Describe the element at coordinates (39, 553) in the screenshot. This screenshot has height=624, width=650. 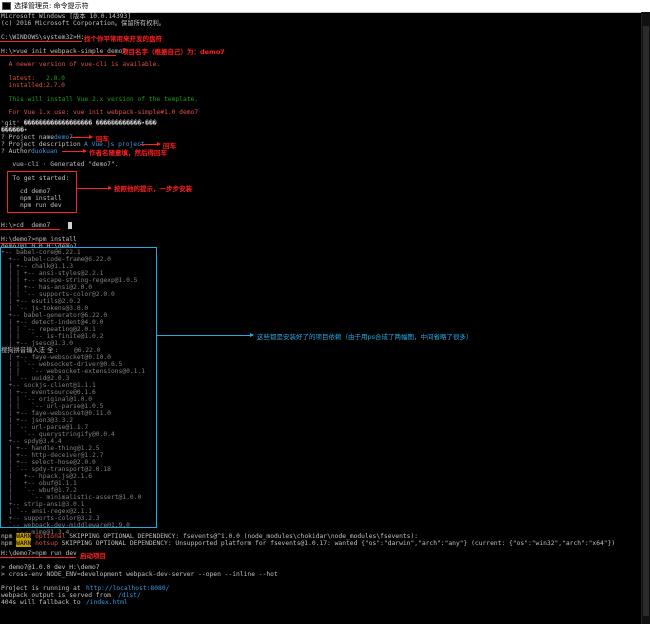
I see `console-line: H:\demo7>npm run dev` at that location.